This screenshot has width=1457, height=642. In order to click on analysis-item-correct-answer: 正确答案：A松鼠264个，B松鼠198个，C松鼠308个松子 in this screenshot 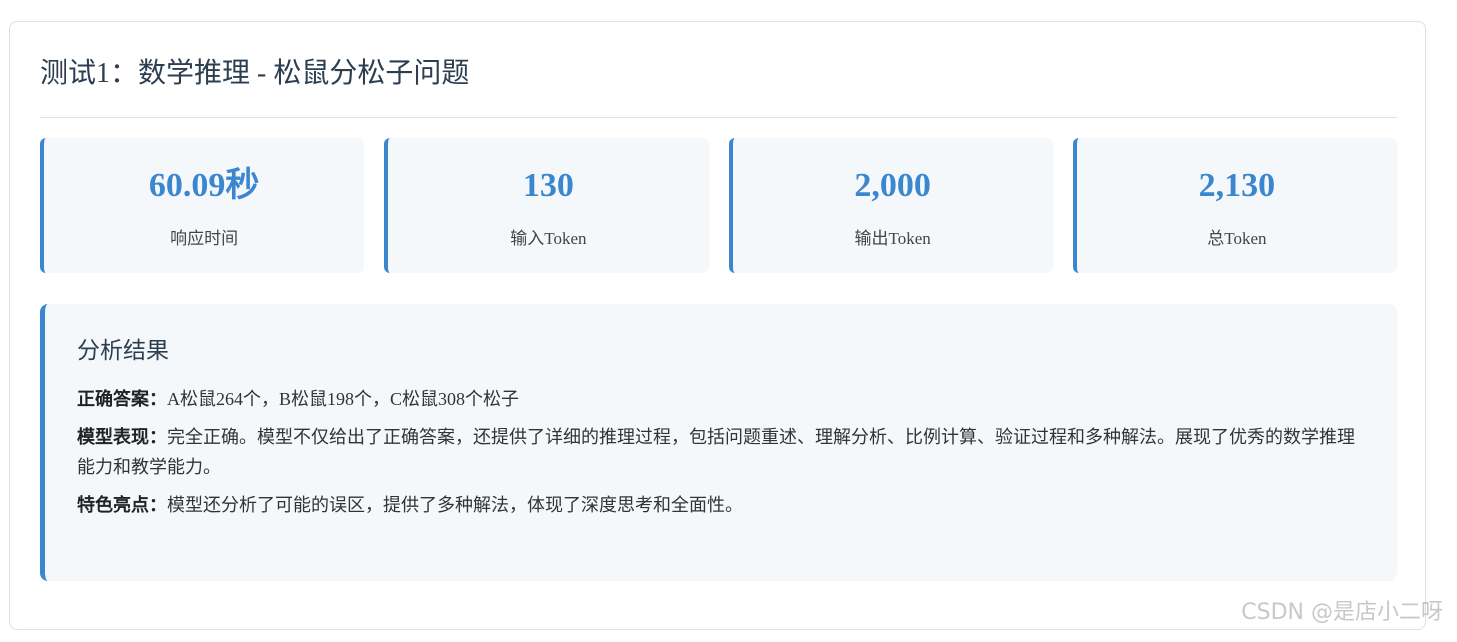, I will do `click(721, 399)`.